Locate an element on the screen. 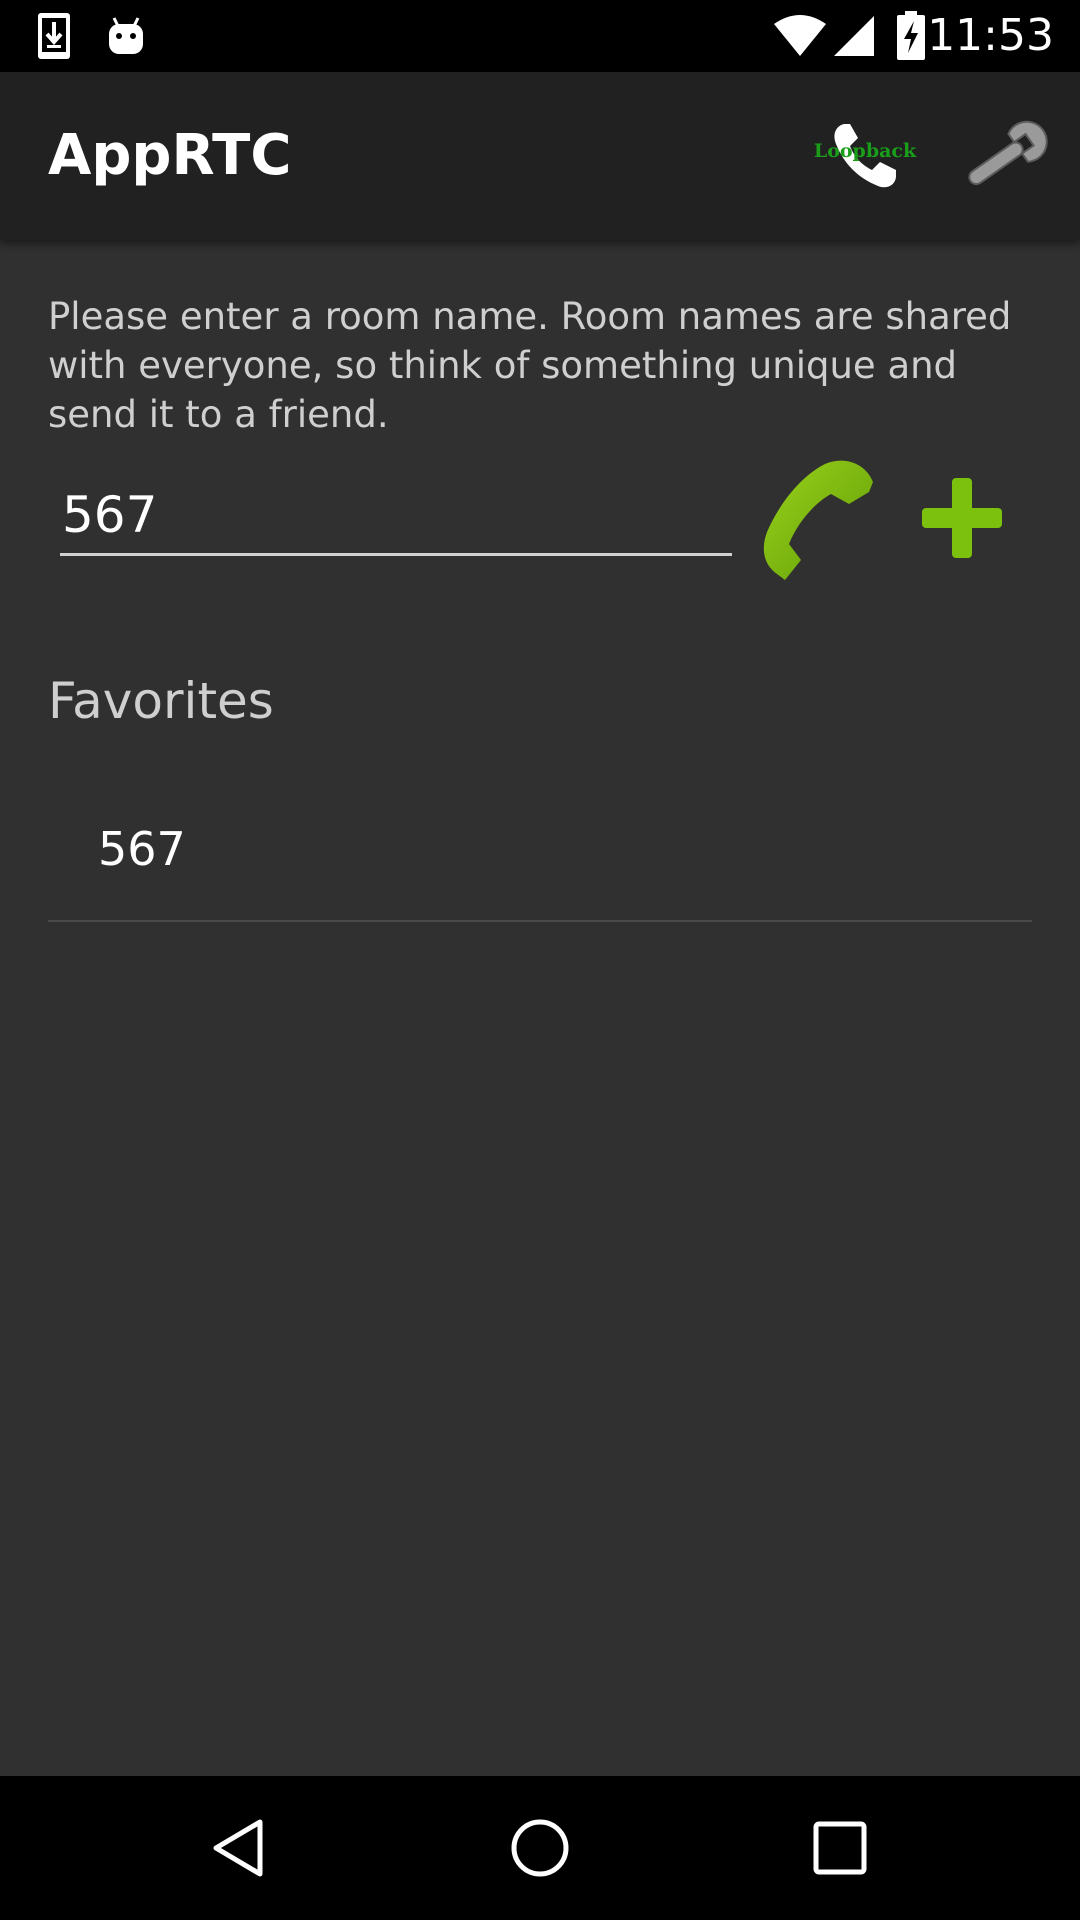  wrench-icon is located at coordinates (1008, 153).